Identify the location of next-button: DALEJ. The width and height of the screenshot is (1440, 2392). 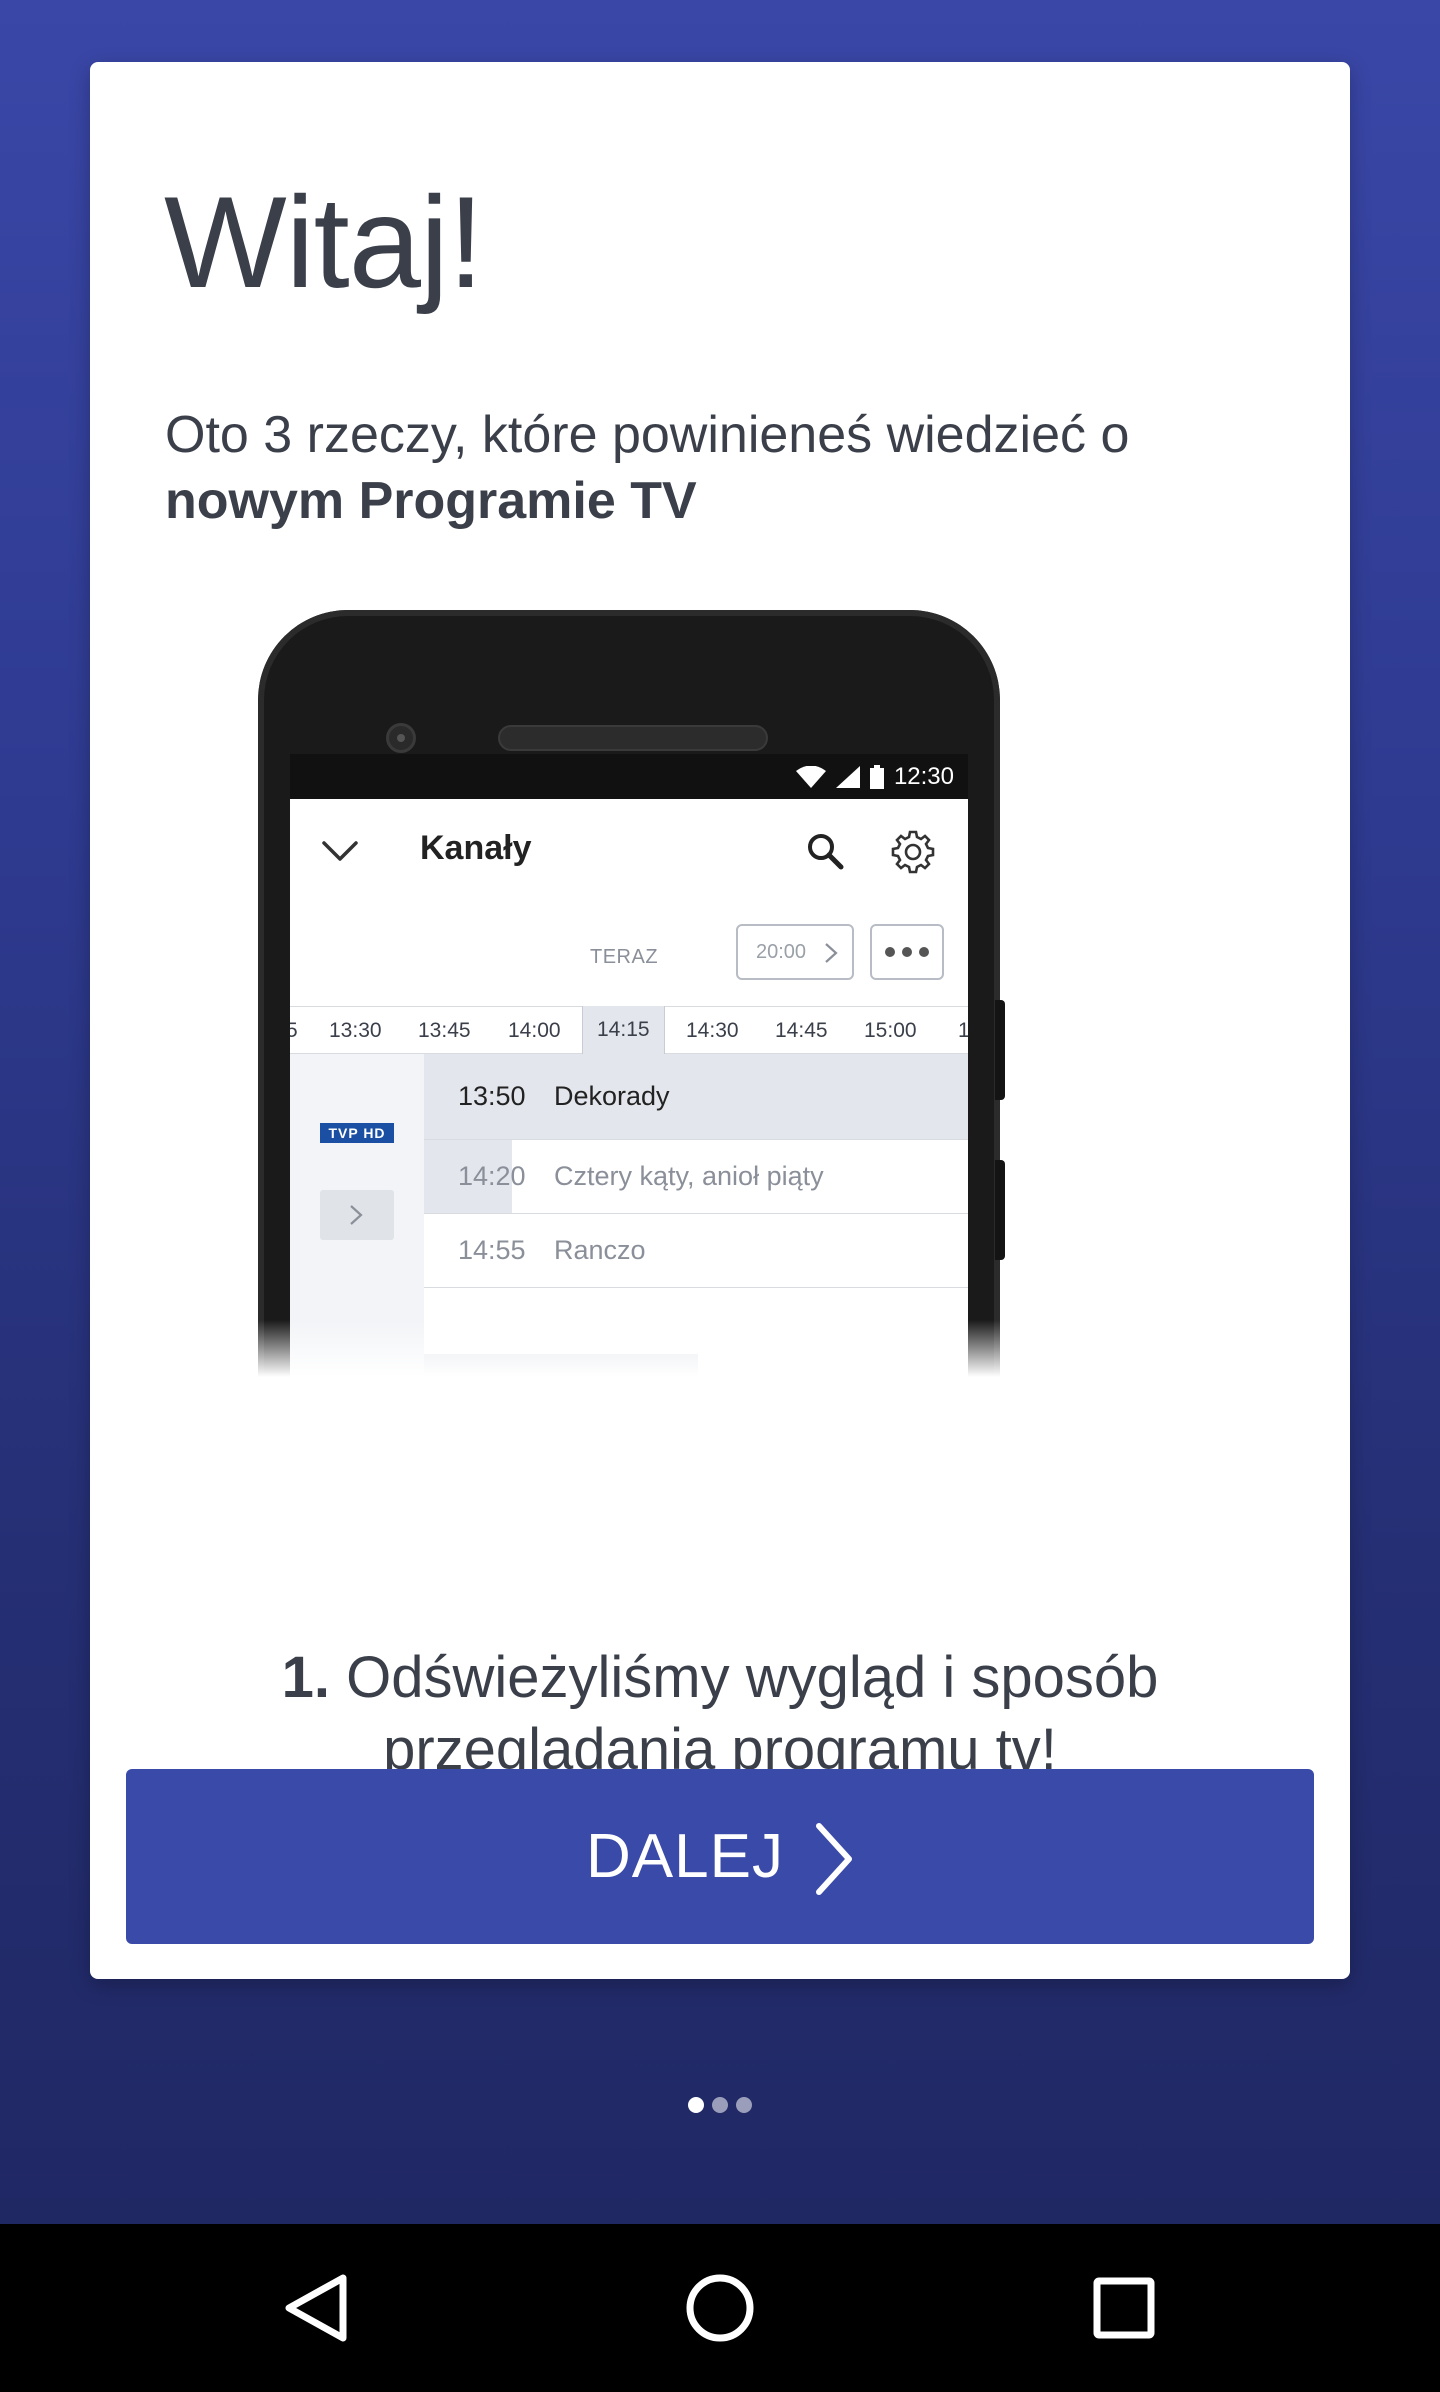
(720, 1856).